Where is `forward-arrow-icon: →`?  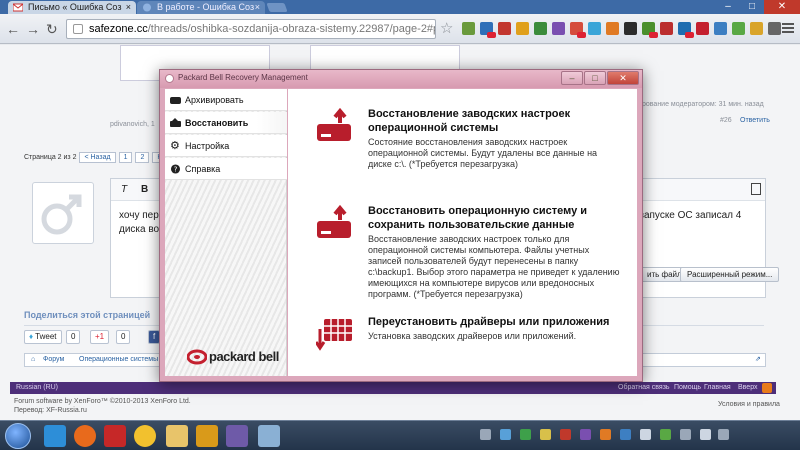 forward-arrow-icon: → is located at coordinates (33, 29).